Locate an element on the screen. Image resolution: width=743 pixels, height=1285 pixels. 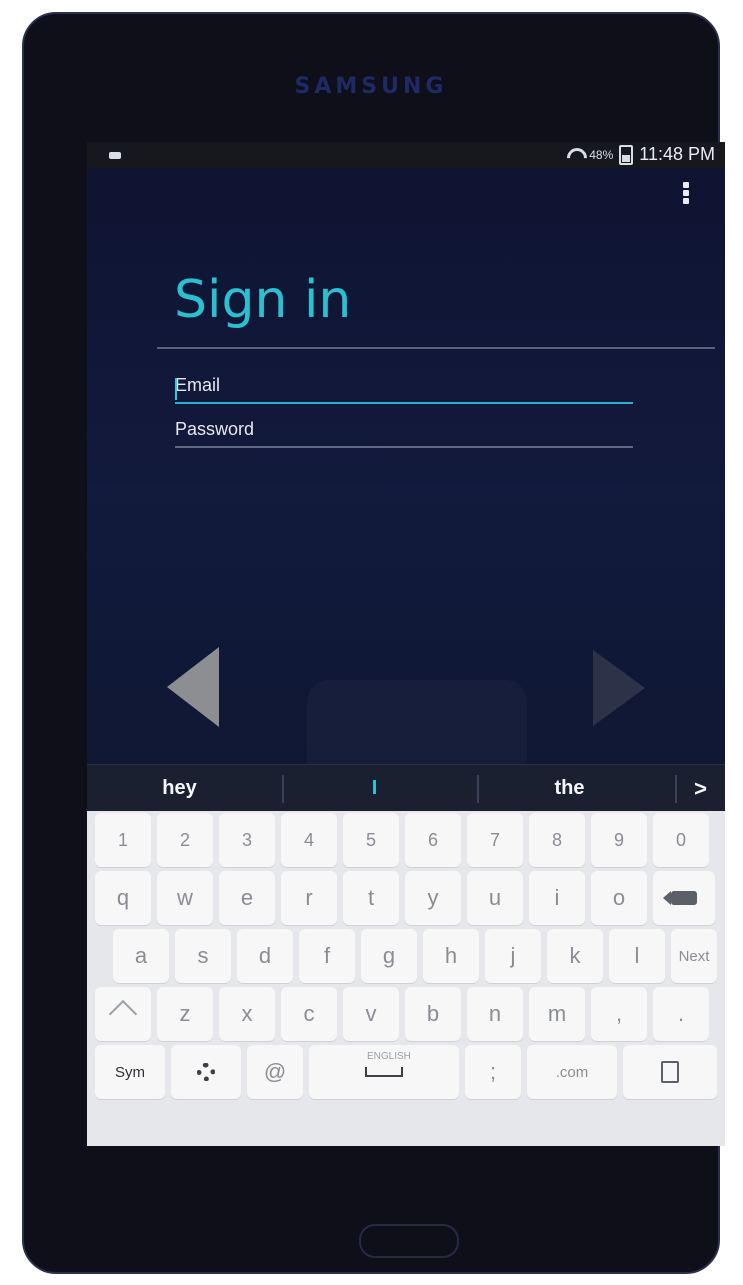
key: n is located at coordinates (495, 1014).